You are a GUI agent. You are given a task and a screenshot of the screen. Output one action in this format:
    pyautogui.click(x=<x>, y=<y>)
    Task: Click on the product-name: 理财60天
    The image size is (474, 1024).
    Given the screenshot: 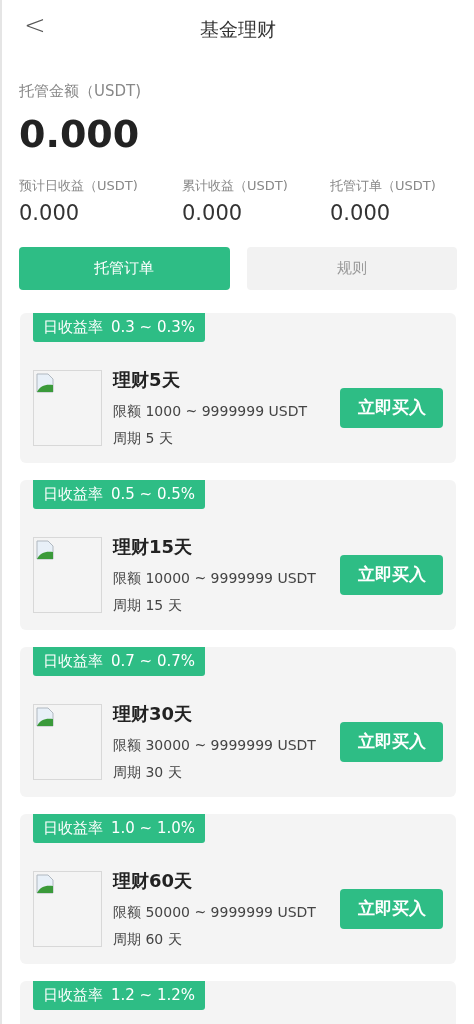 What is the action you would take?
    pyautogui.click(x=153, y=881)
    